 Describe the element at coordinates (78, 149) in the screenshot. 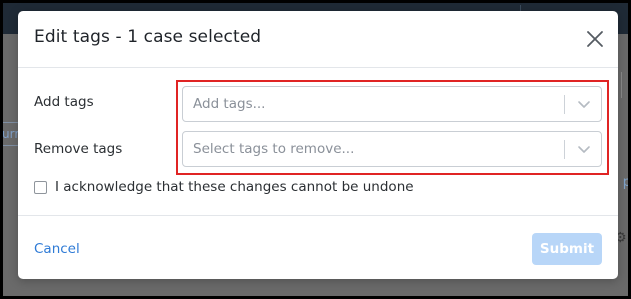

I see `remove-tags-label: Remove tags` at that location.